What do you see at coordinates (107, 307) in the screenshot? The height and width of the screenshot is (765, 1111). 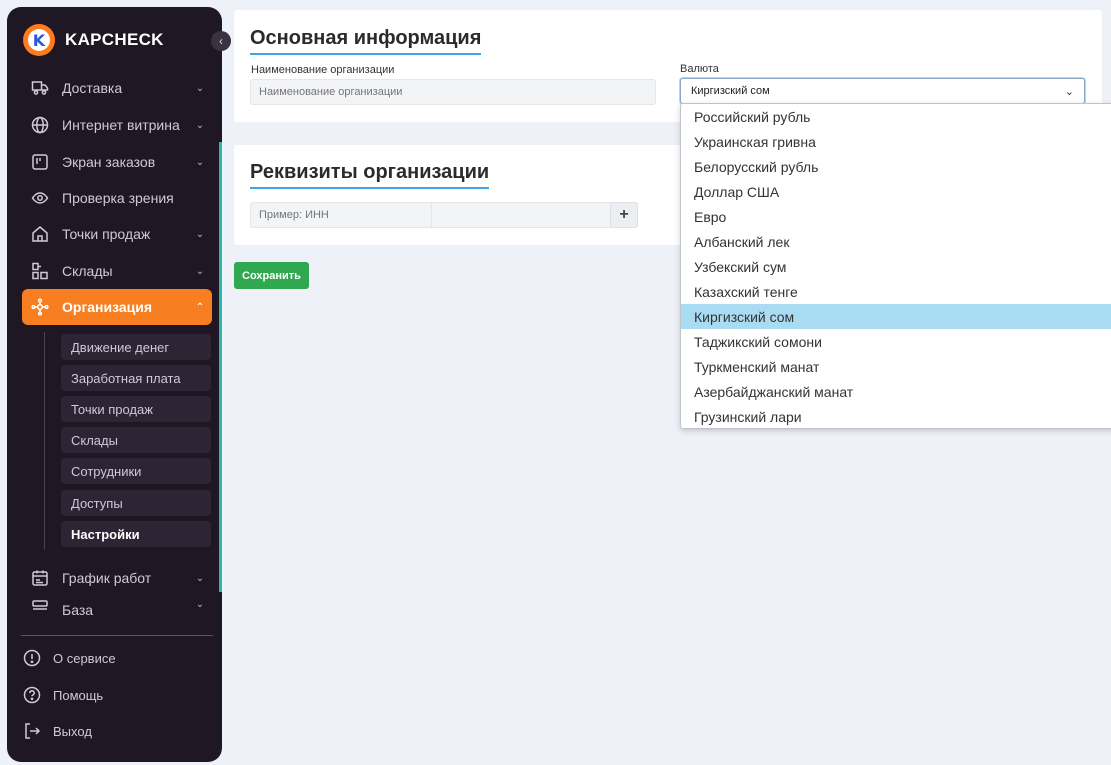 I see `sidebar-item-label: Организация` at bounding box center [107, 307].